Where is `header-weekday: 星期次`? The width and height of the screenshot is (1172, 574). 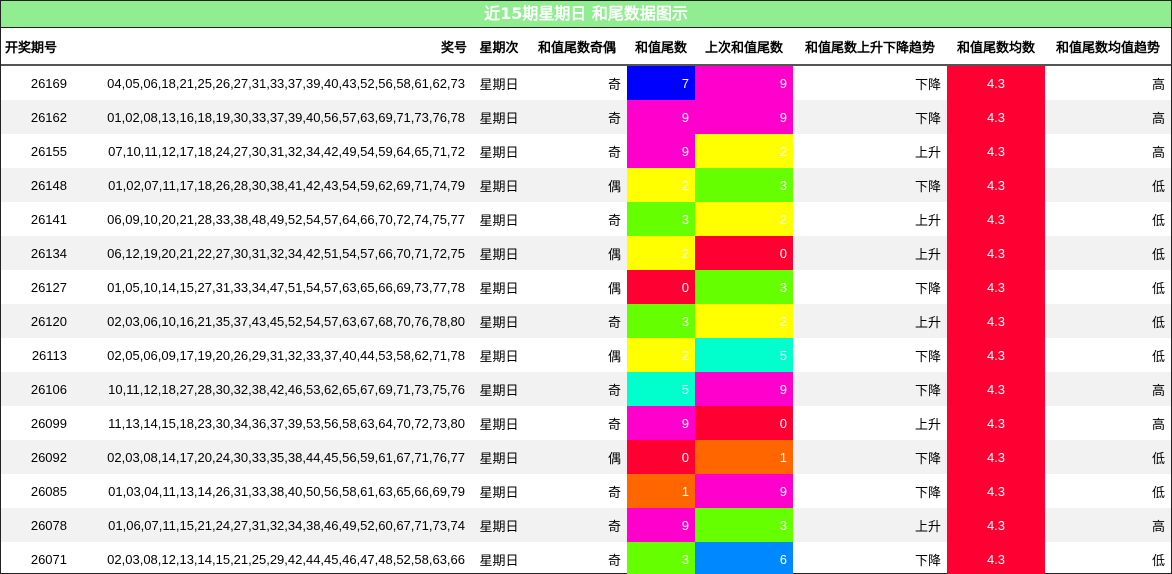
header-weekday: 星期次 is located at coordinates (499, 47).